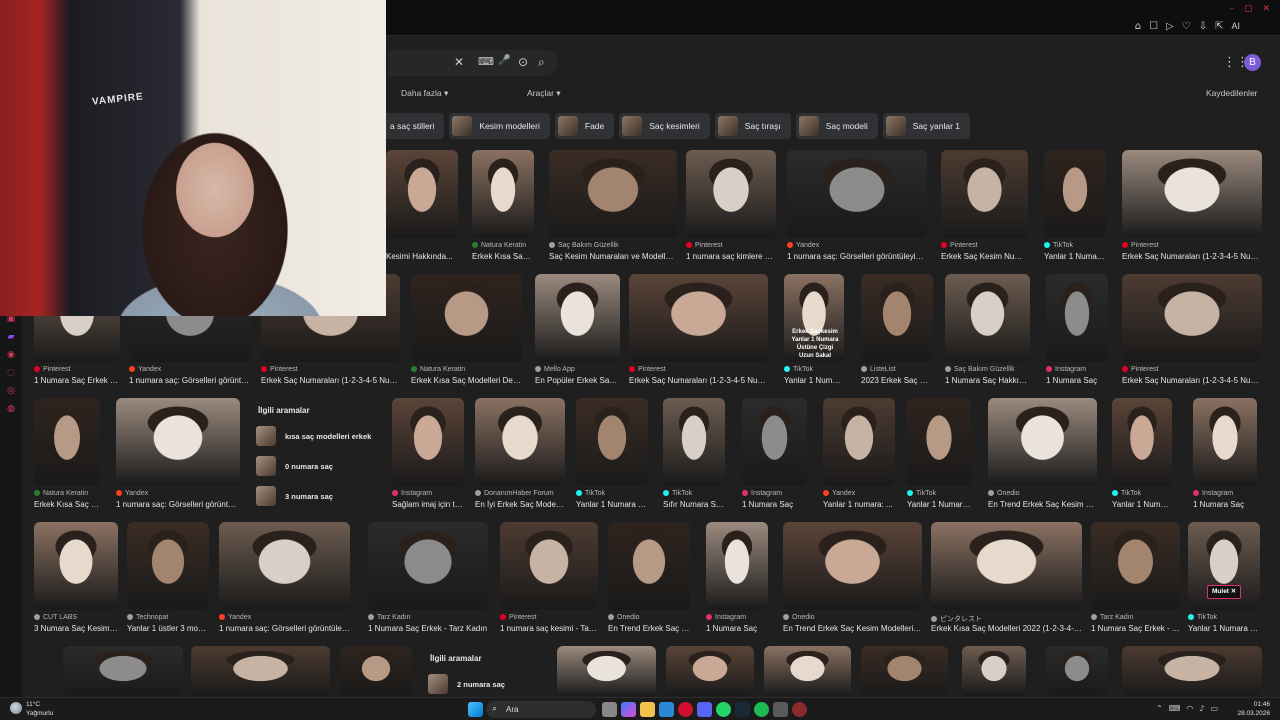  Describe the element at coordinates (499, 245) in the screenshot. I see `result-source: Natura Keratin` at that location.